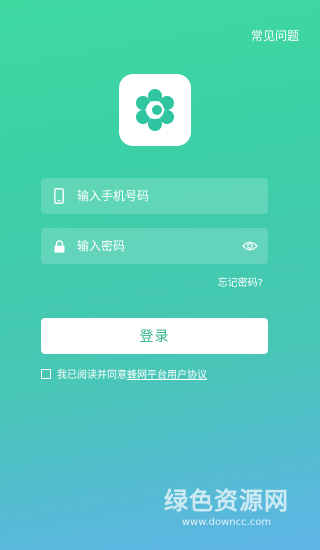 Image resolution: width=320 pixels, height=550 pixels. I want to click on forgot-password-link: 忘记密码?, so click(240, 281).